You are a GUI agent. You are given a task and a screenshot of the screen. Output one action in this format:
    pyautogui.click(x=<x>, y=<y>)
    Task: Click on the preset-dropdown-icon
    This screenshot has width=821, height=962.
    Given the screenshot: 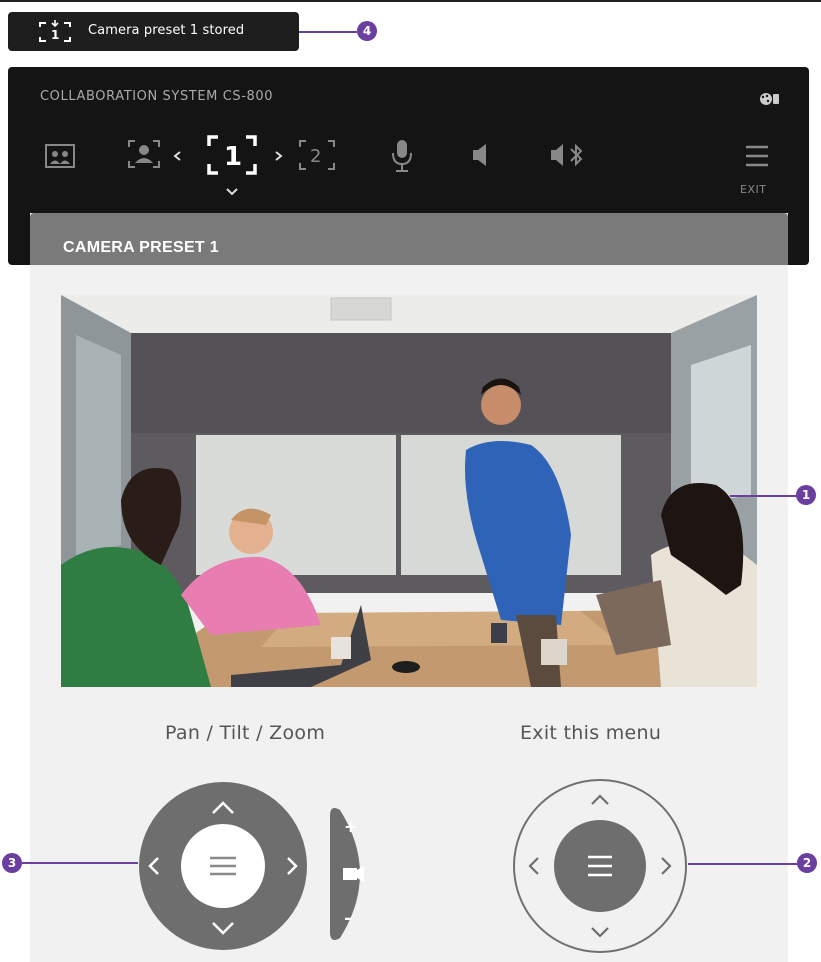 What is the action you would take?
    pyautogui.click(x=232, y=192)
    